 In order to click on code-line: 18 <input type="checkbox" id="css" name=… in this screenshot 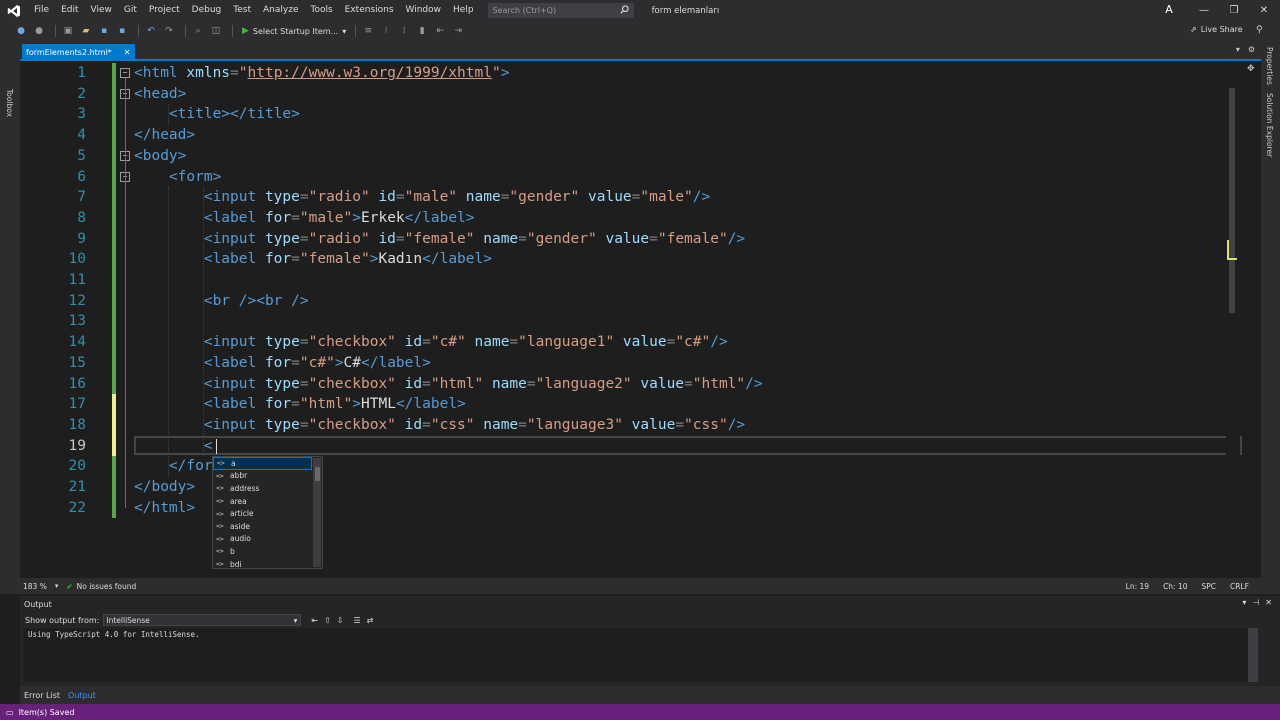, I will do `click(640, 425)`.